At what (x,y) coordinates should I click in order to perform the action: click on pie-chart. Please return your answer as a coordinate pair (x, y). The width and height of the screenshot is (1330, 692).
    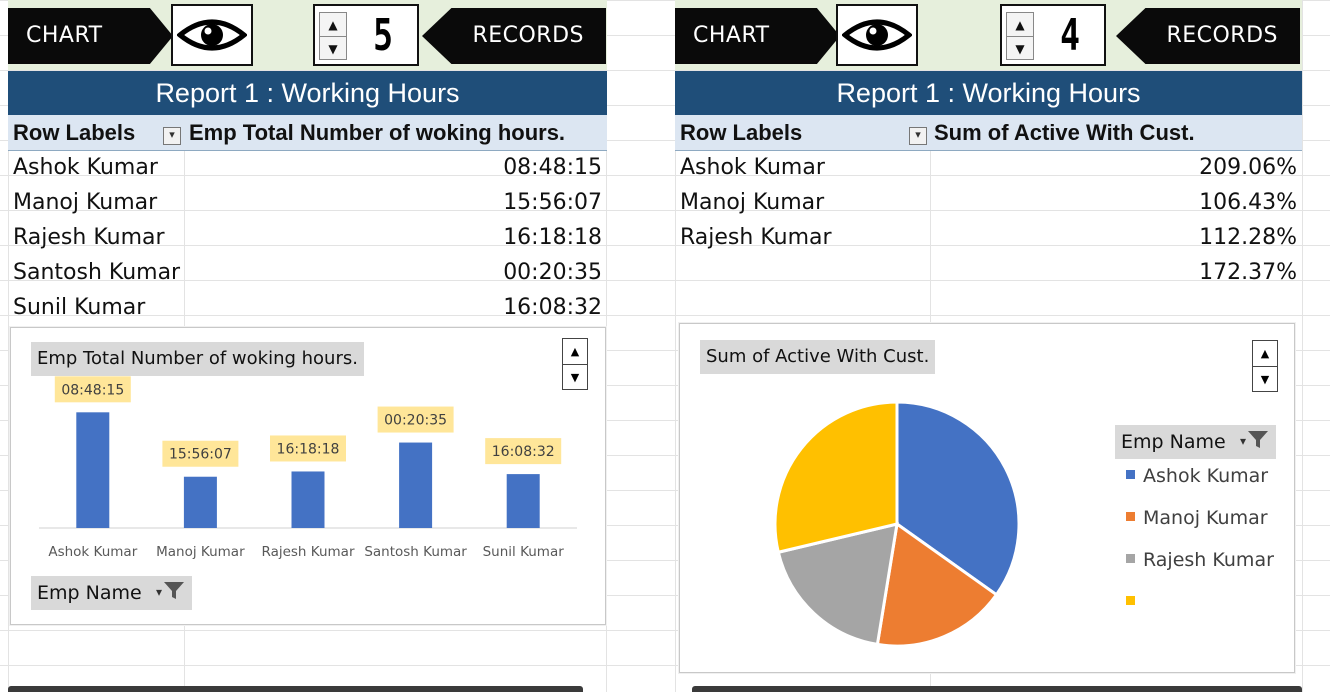
    Looking at the image, I should click on (897, 524).